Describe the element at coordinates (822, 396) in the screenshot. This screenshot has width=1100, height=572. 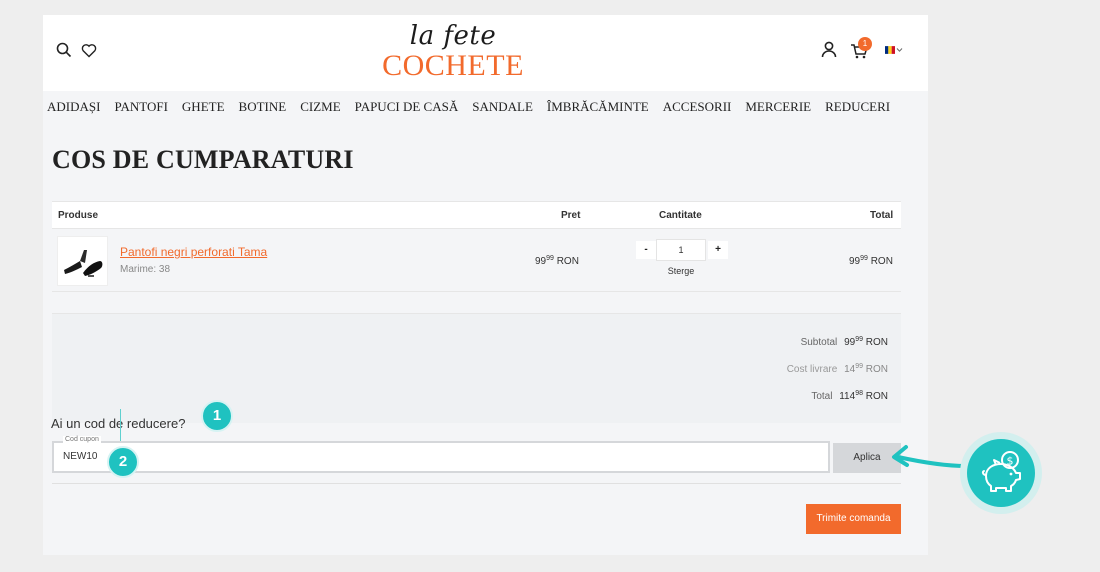
I see `total-label: Total` at that location.